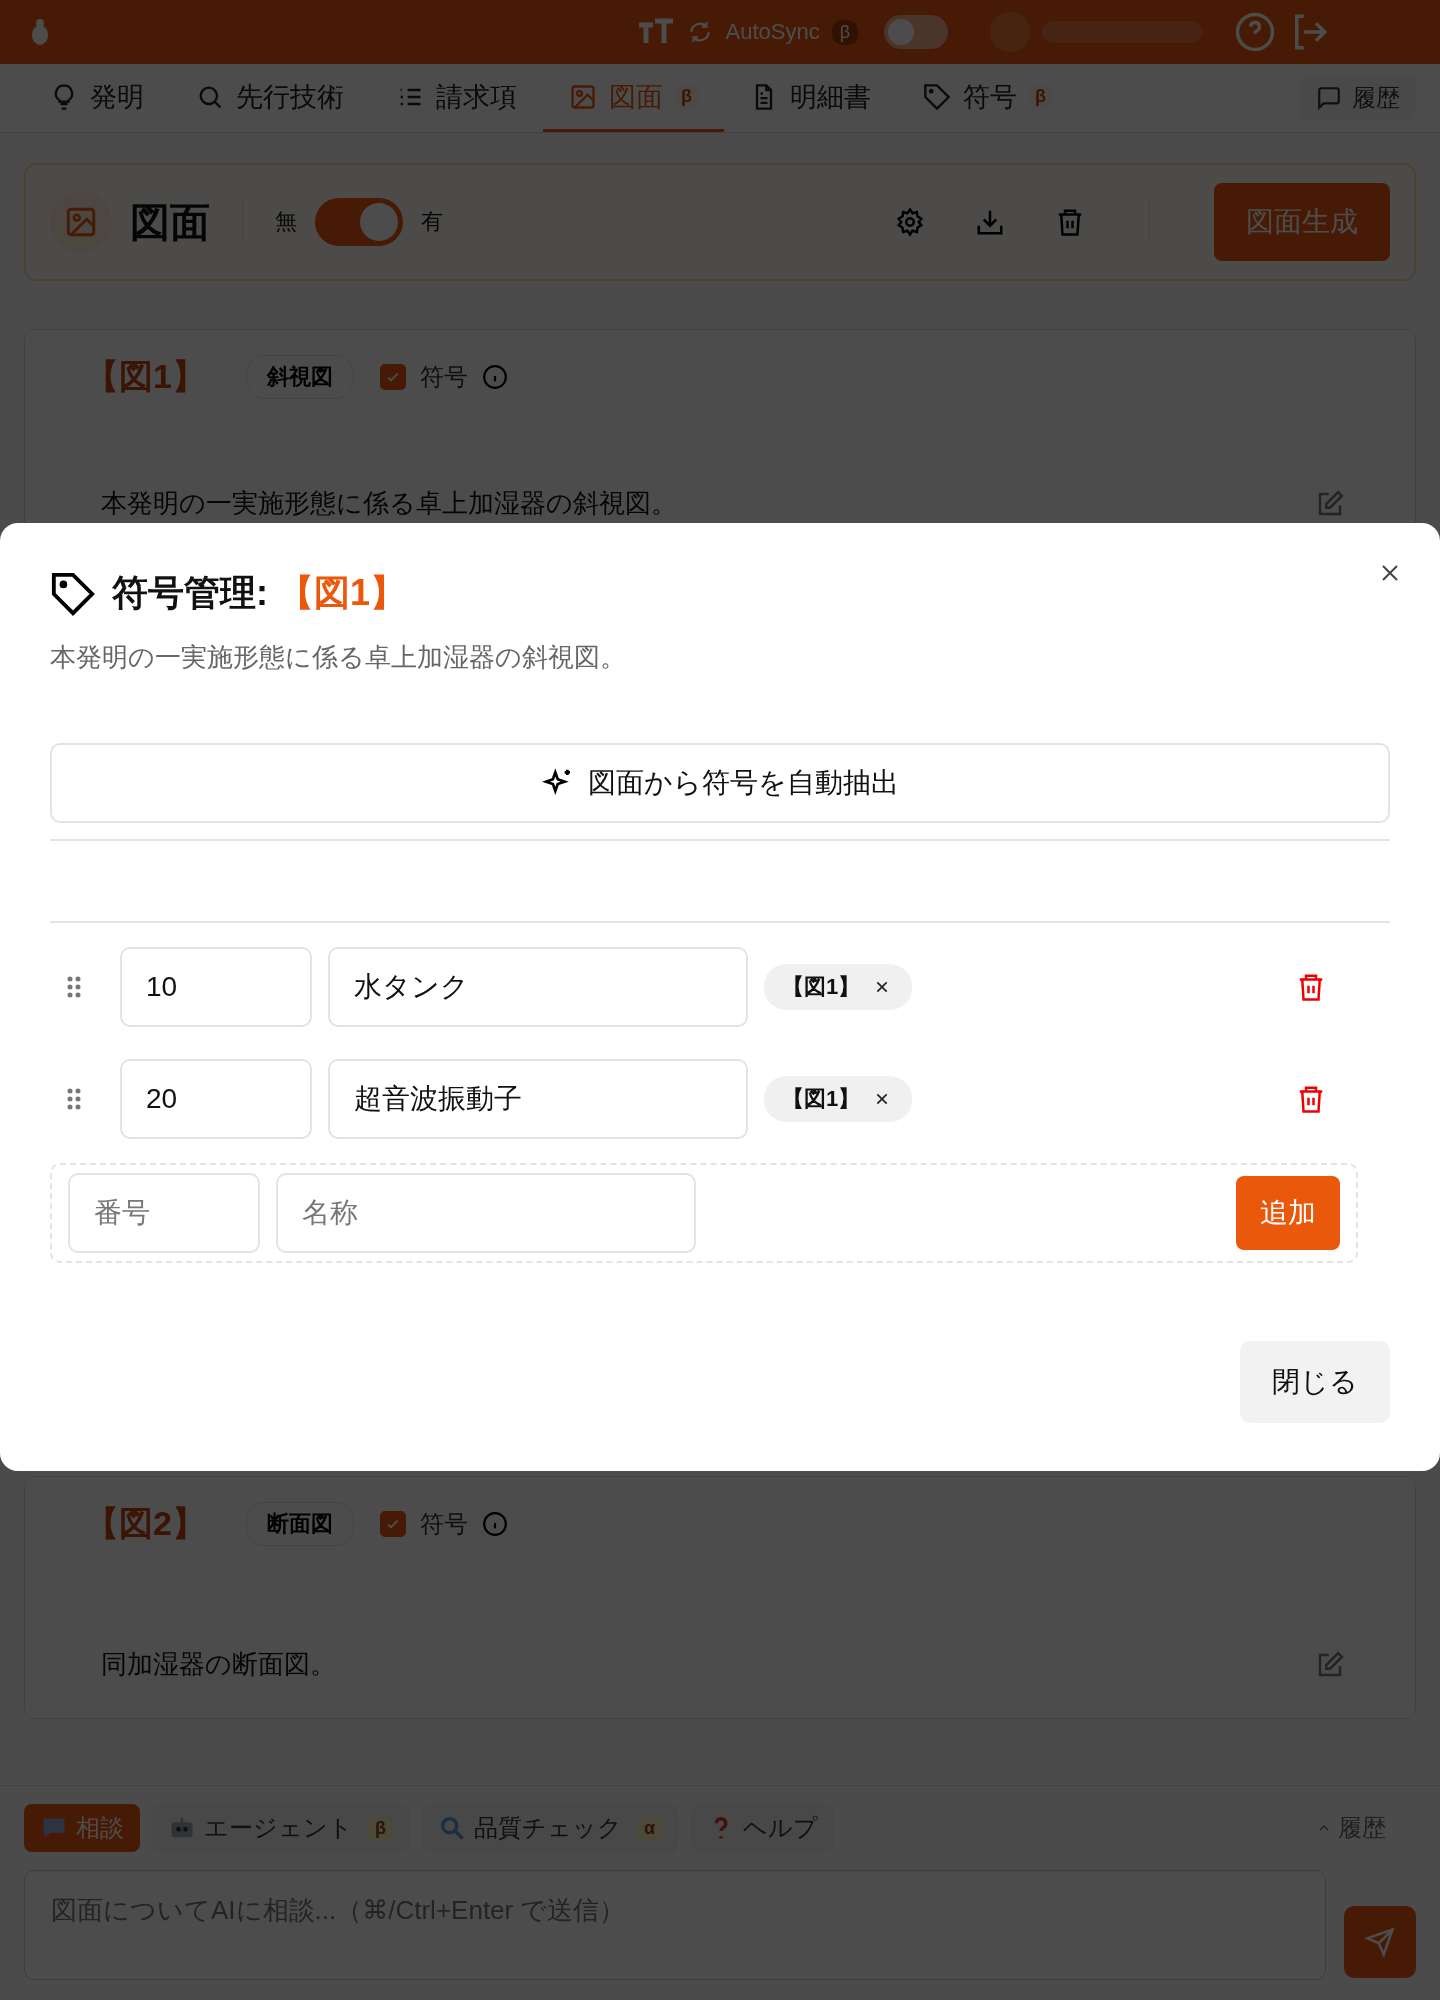 Image resolution: width=1440 pixels, height=2000 pixels. I want to click on figure-label: 【図2】, so click(145, 1523).